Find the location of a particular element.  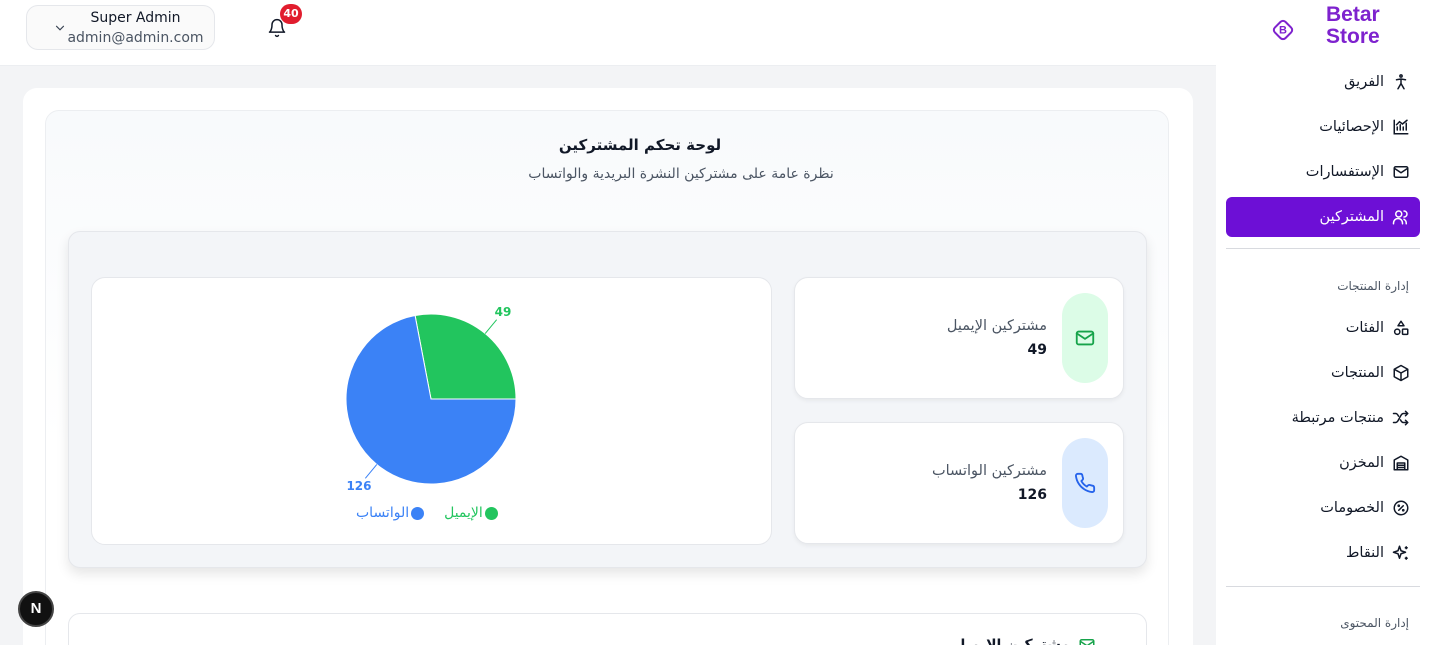

legend-label-email: الإيميل is located at coordinates (463, 513).